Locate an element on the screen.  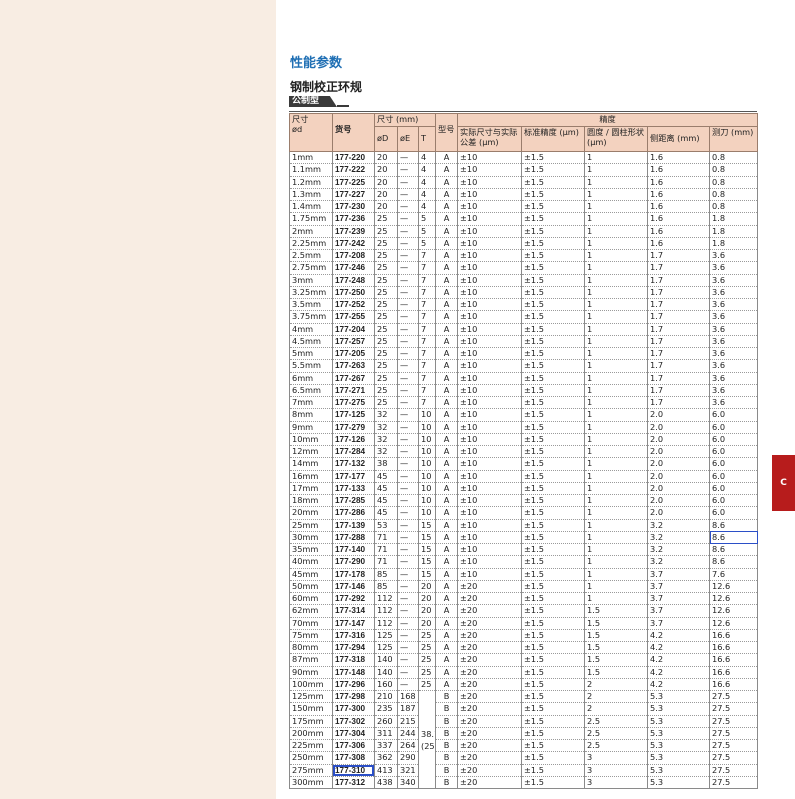
roundness-cell: 1.5 is located at coordinates (616, 636).